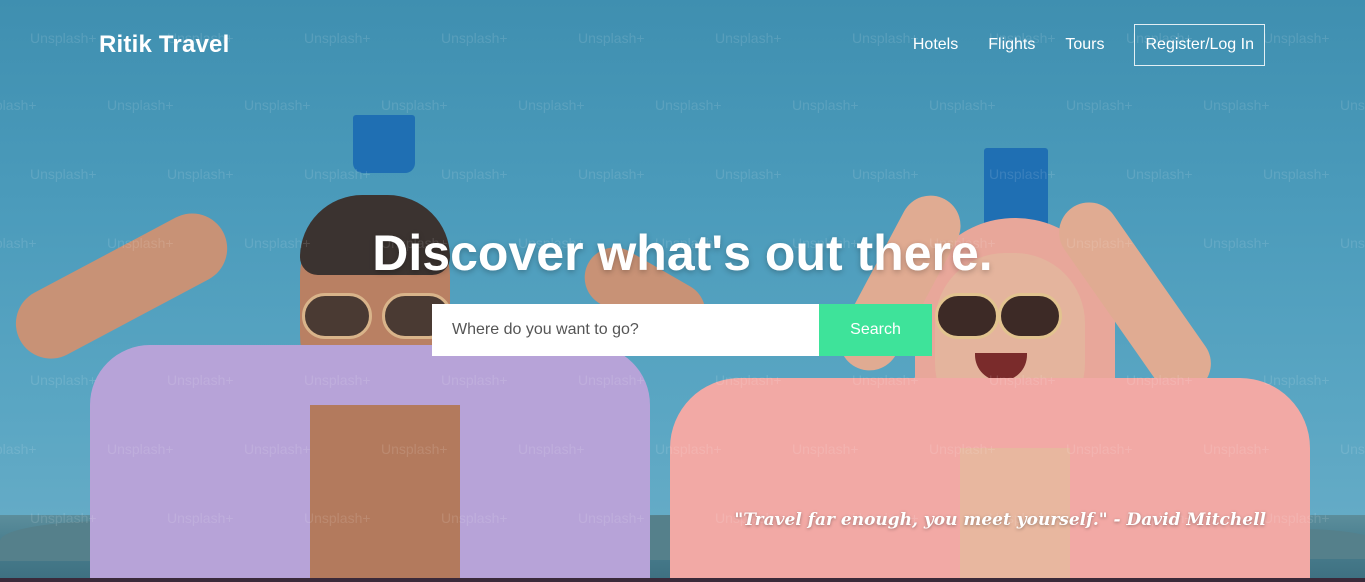 This screenshot has height=582, width=1365. I want to click on register-login-button: Register/Log In, so click(1199, 45).